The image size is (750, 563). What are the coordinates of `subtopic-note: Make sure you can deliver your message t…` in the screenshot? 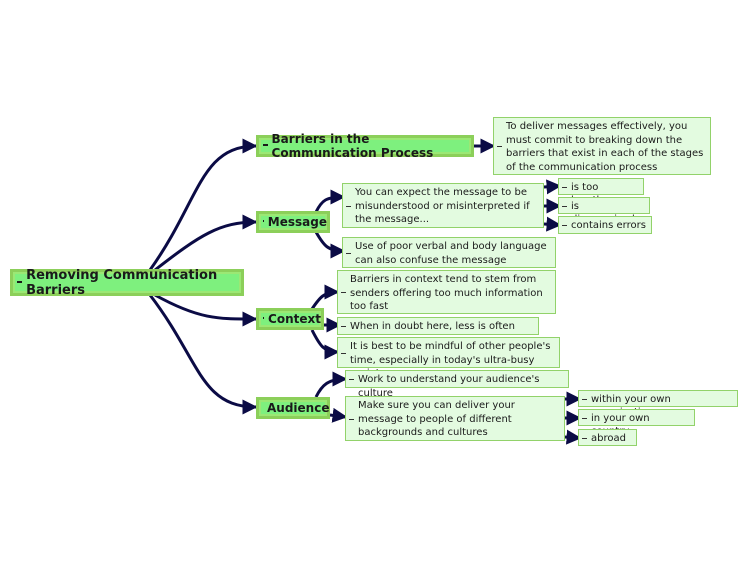 It's located at (455, 418).